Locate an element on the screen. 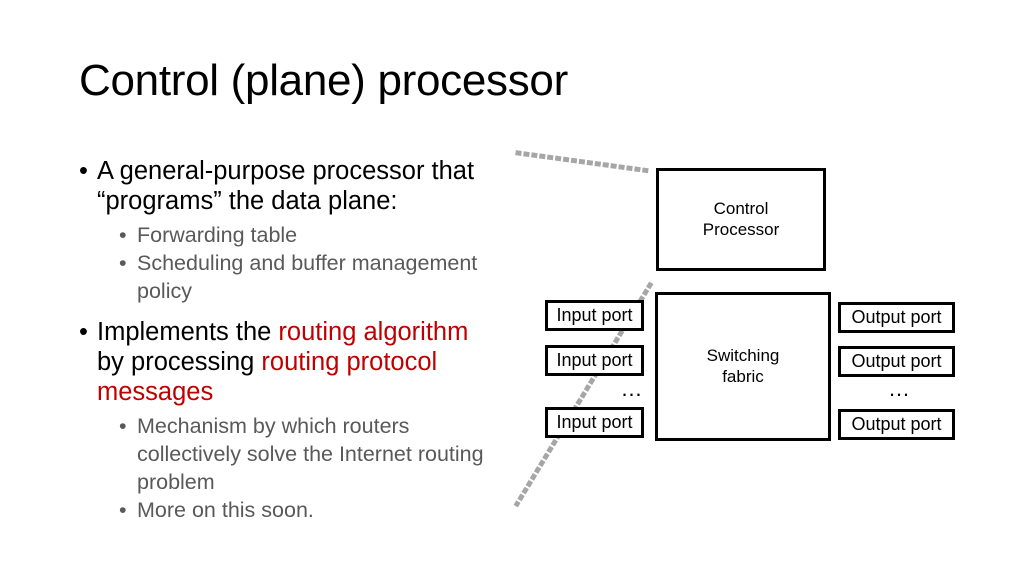  upper-dashed-leader-icon is located at coordinates (584, 162).